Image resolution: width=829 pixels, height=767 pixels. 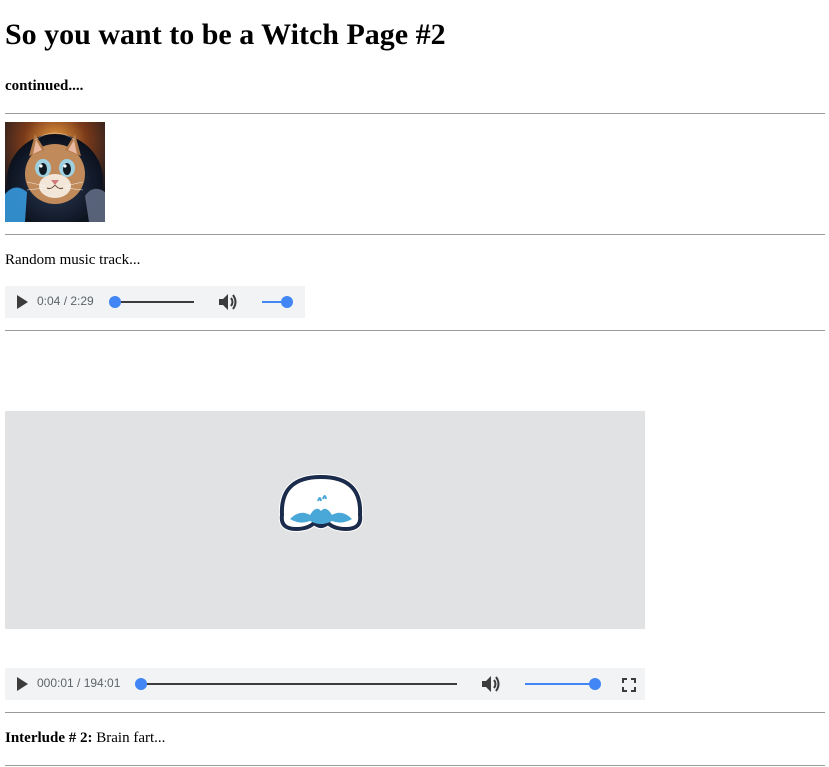 What do you see at coordinates (321, 506) in the screenshot?
I see `jellyfish-logo-icon` at bounding box center [321, 506].